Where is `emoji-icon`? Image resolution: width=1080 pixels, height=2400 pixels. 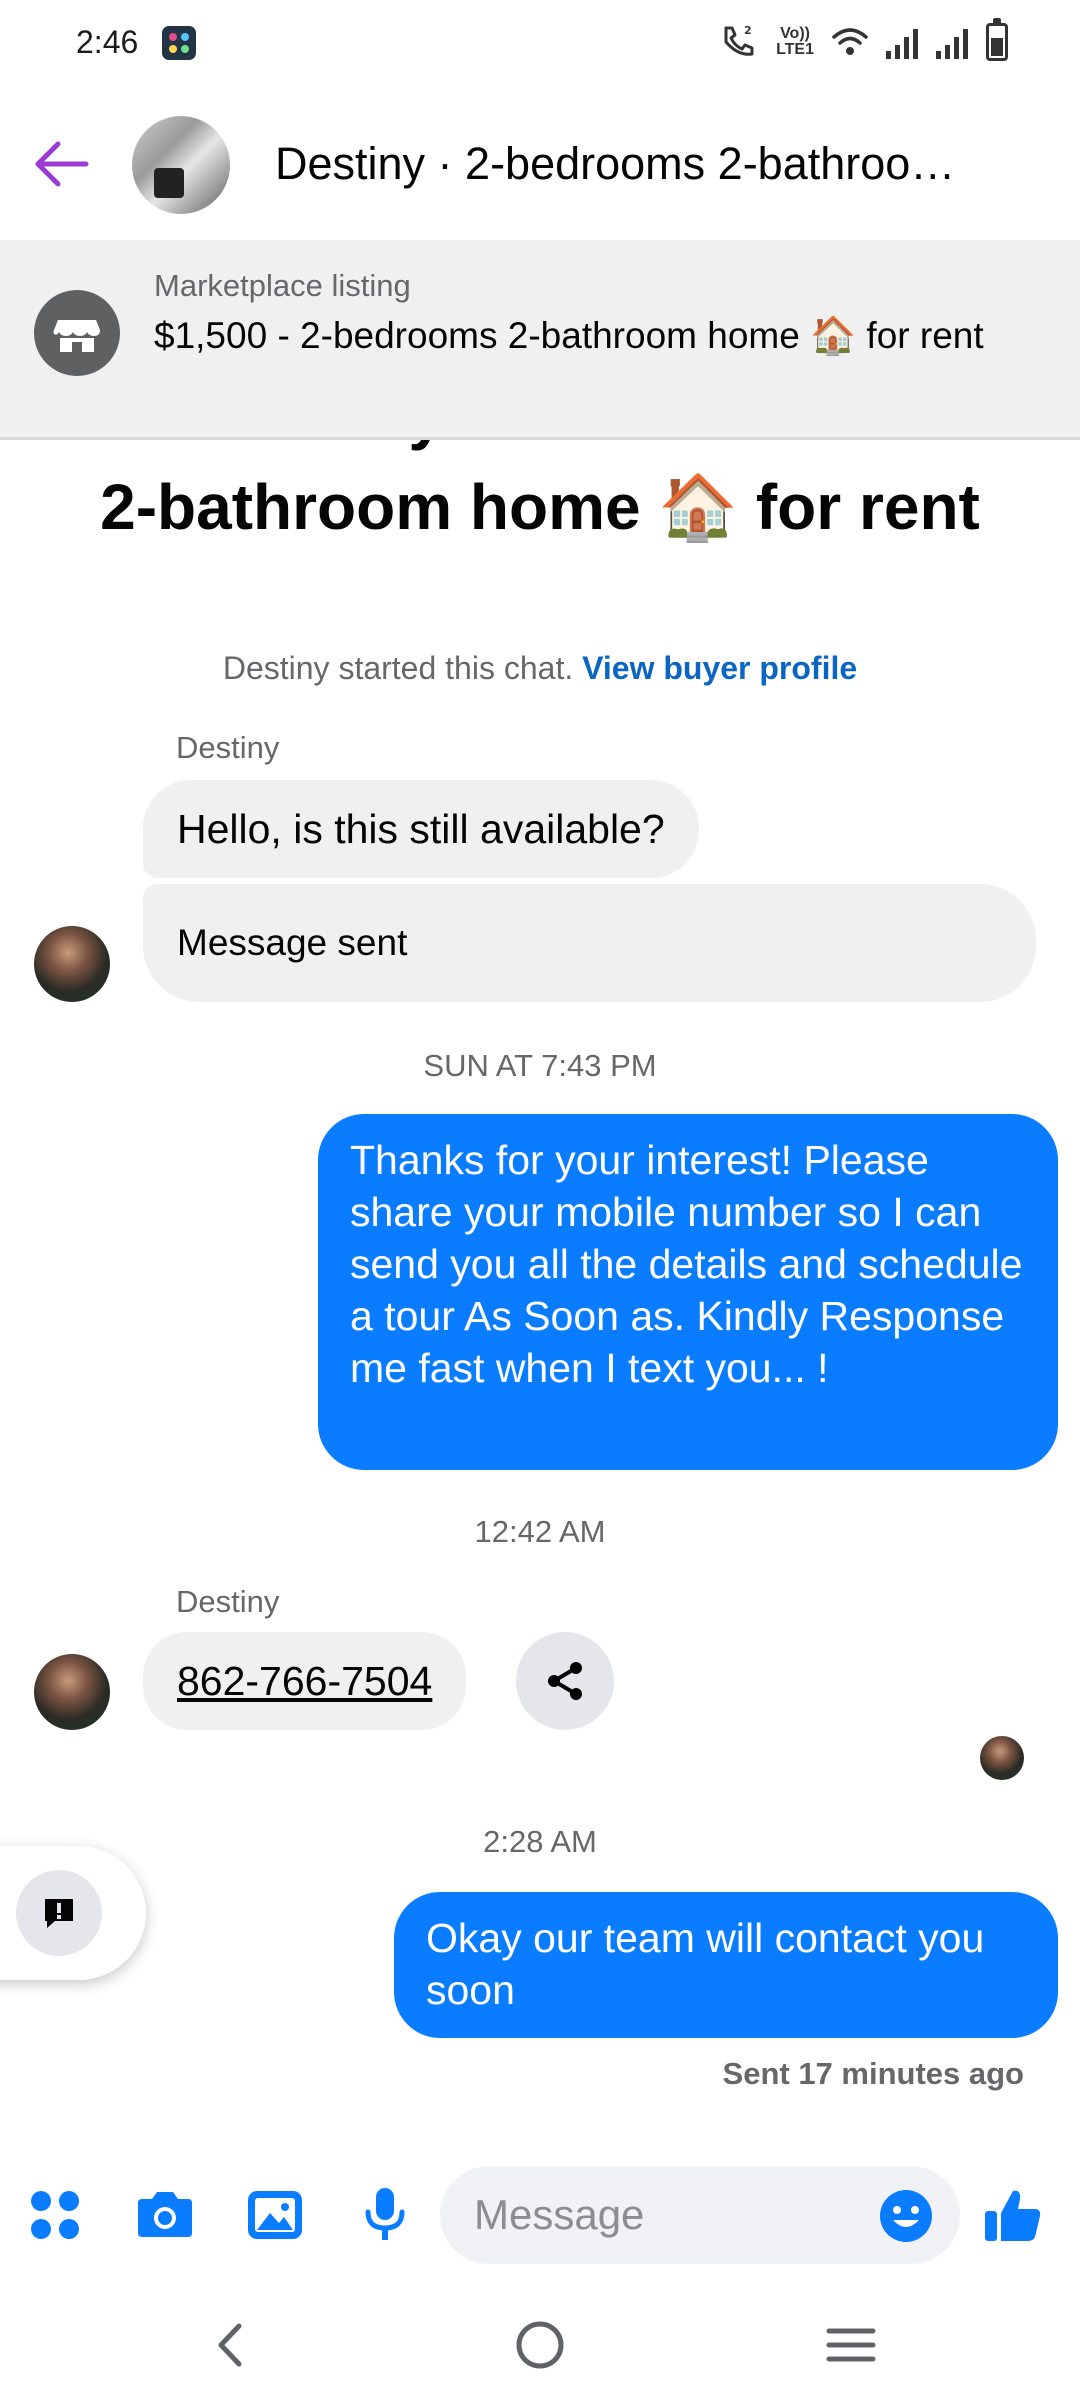 emoji-icon is located at coordinates (906, 2216).